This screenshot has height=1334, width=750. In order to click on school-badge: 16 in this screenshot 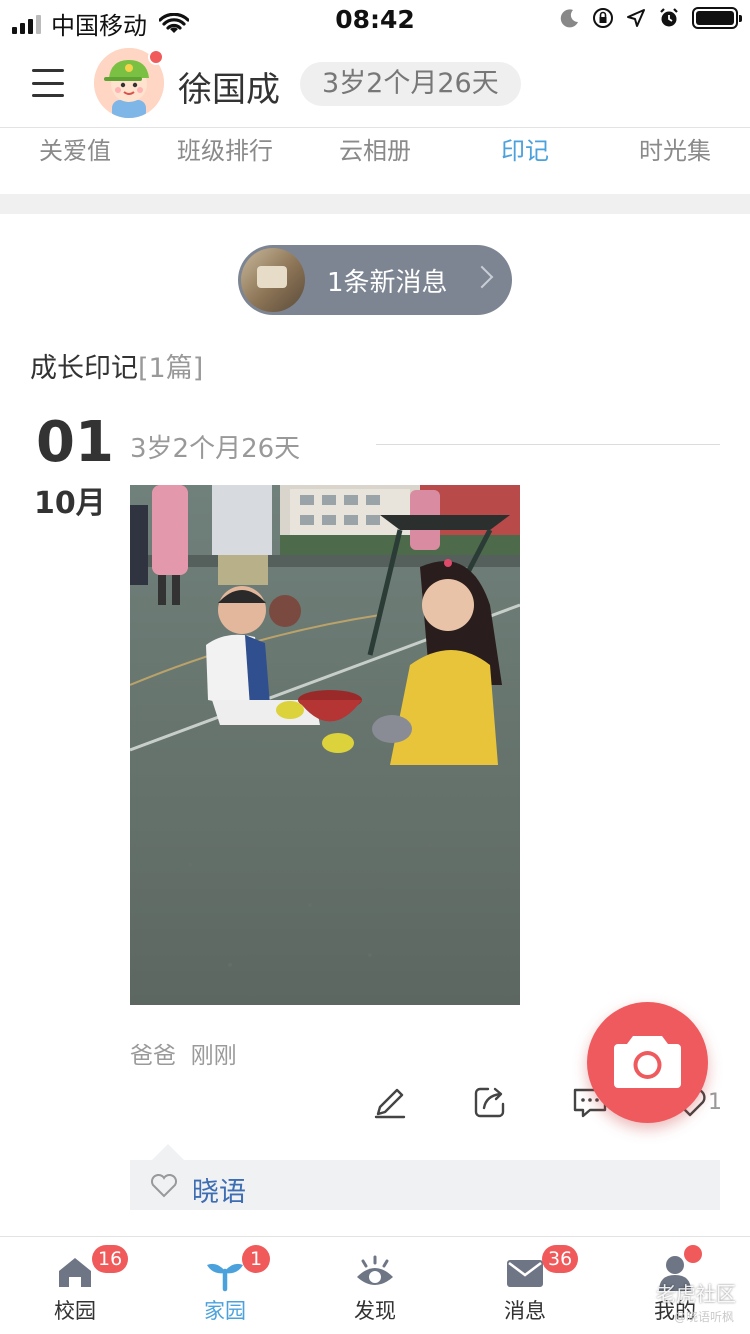, I will do `click(110, 1259)`.